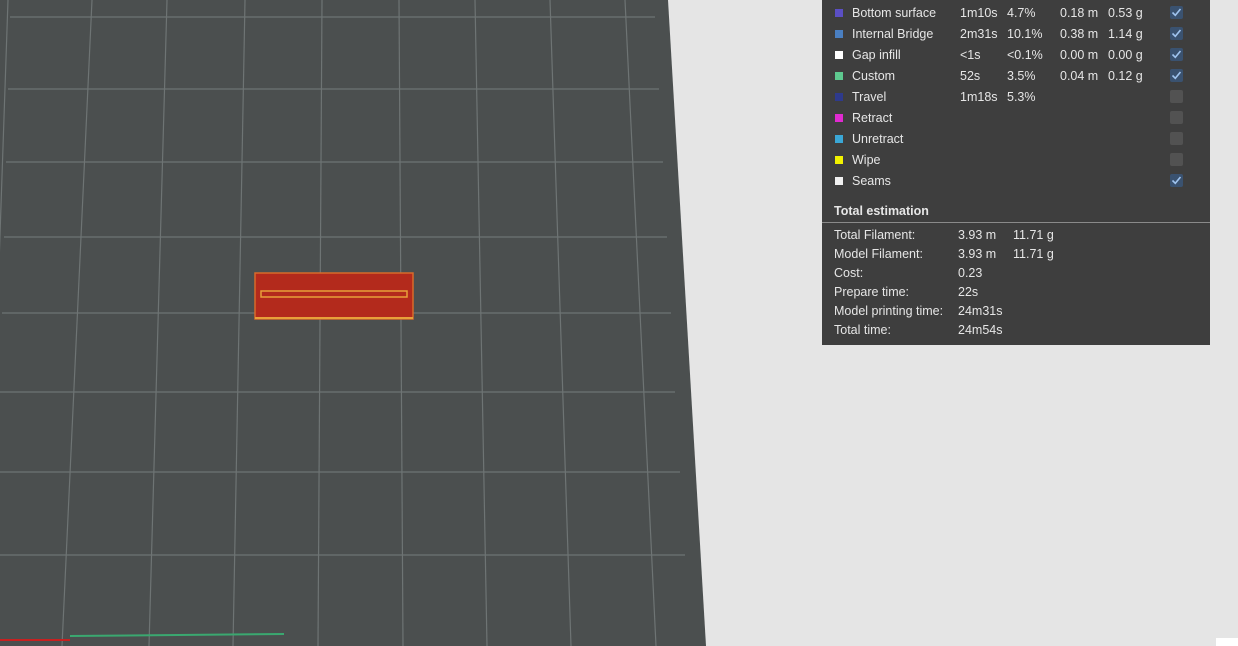  Describe the element at coordinates (862, 330) in the screenshot. I see `summary-label: Total time:` at that location.